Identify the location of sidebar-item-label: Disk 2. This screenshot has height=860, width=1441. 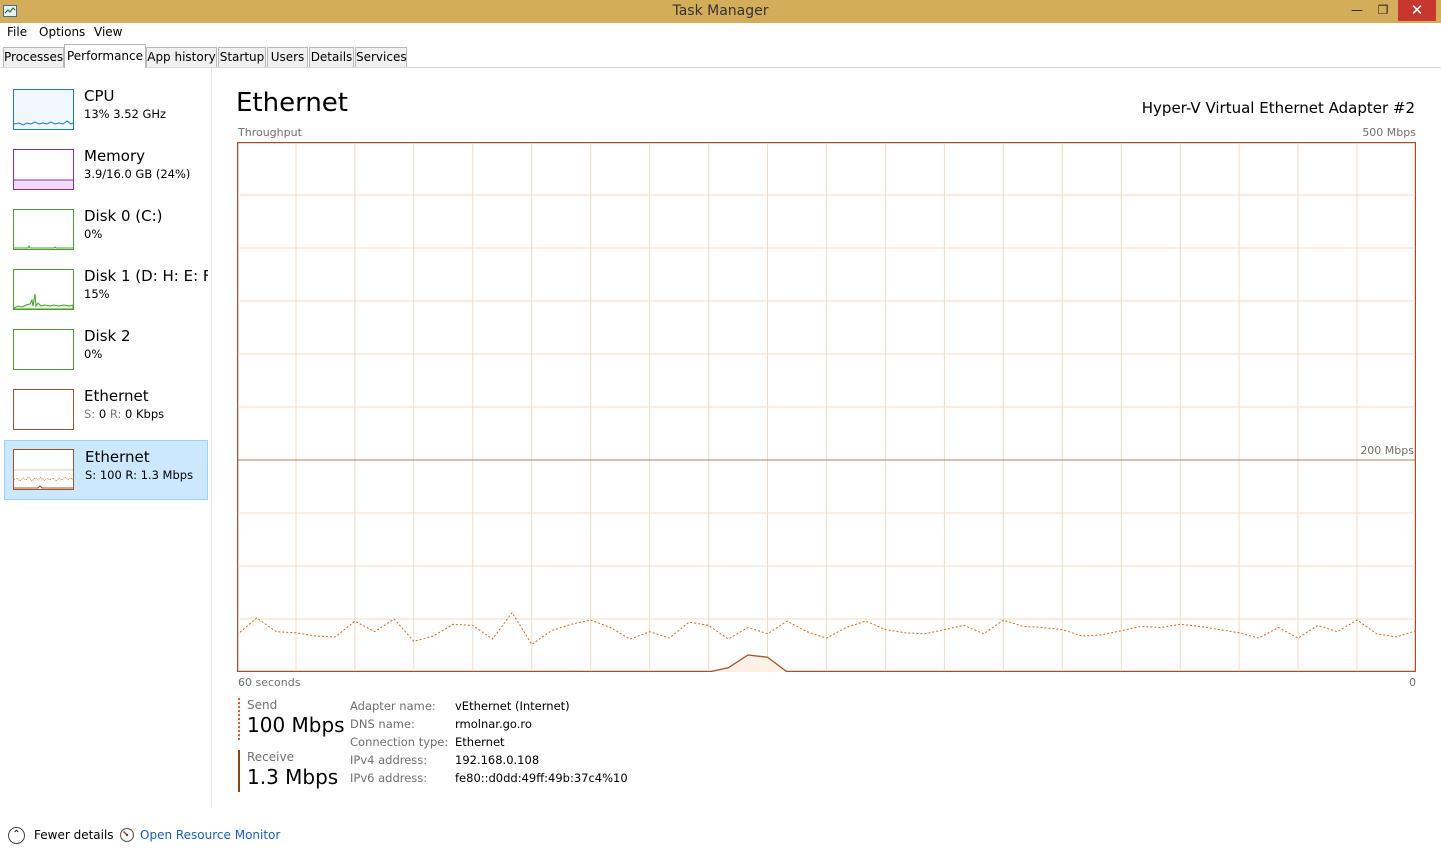
(107, 336).